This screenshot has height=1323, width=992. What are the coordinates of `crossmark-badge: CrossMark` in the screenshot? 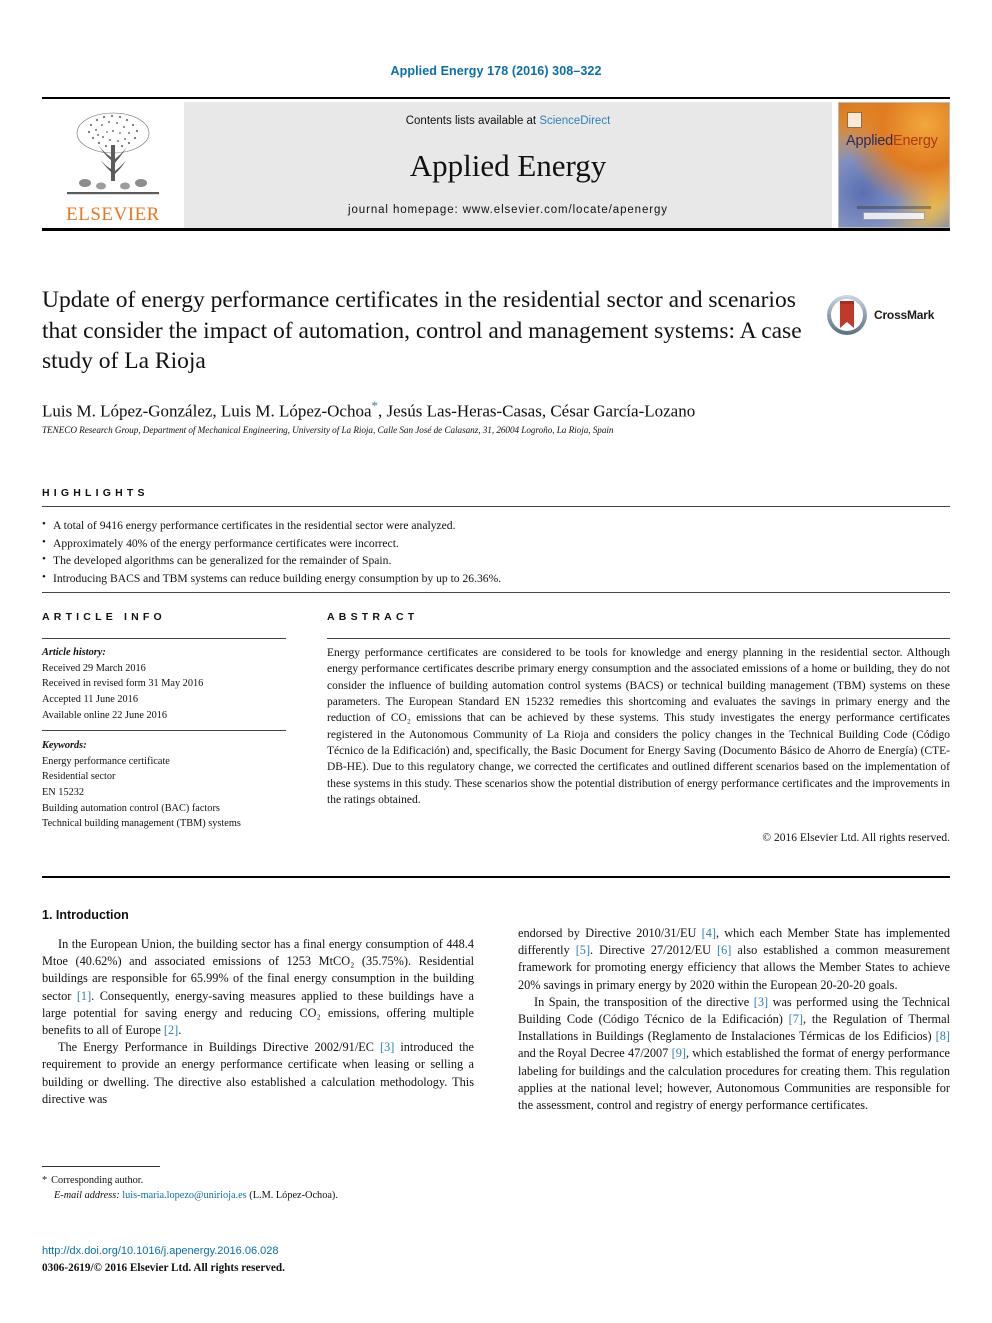 It's located at (885, 315).